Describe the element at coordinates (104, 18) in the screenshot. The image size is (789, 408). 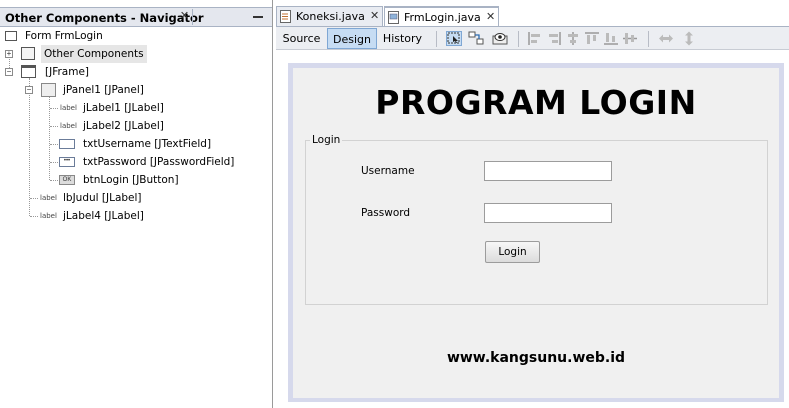
I see `navigator-title: Other Components - Navigator` at that location.